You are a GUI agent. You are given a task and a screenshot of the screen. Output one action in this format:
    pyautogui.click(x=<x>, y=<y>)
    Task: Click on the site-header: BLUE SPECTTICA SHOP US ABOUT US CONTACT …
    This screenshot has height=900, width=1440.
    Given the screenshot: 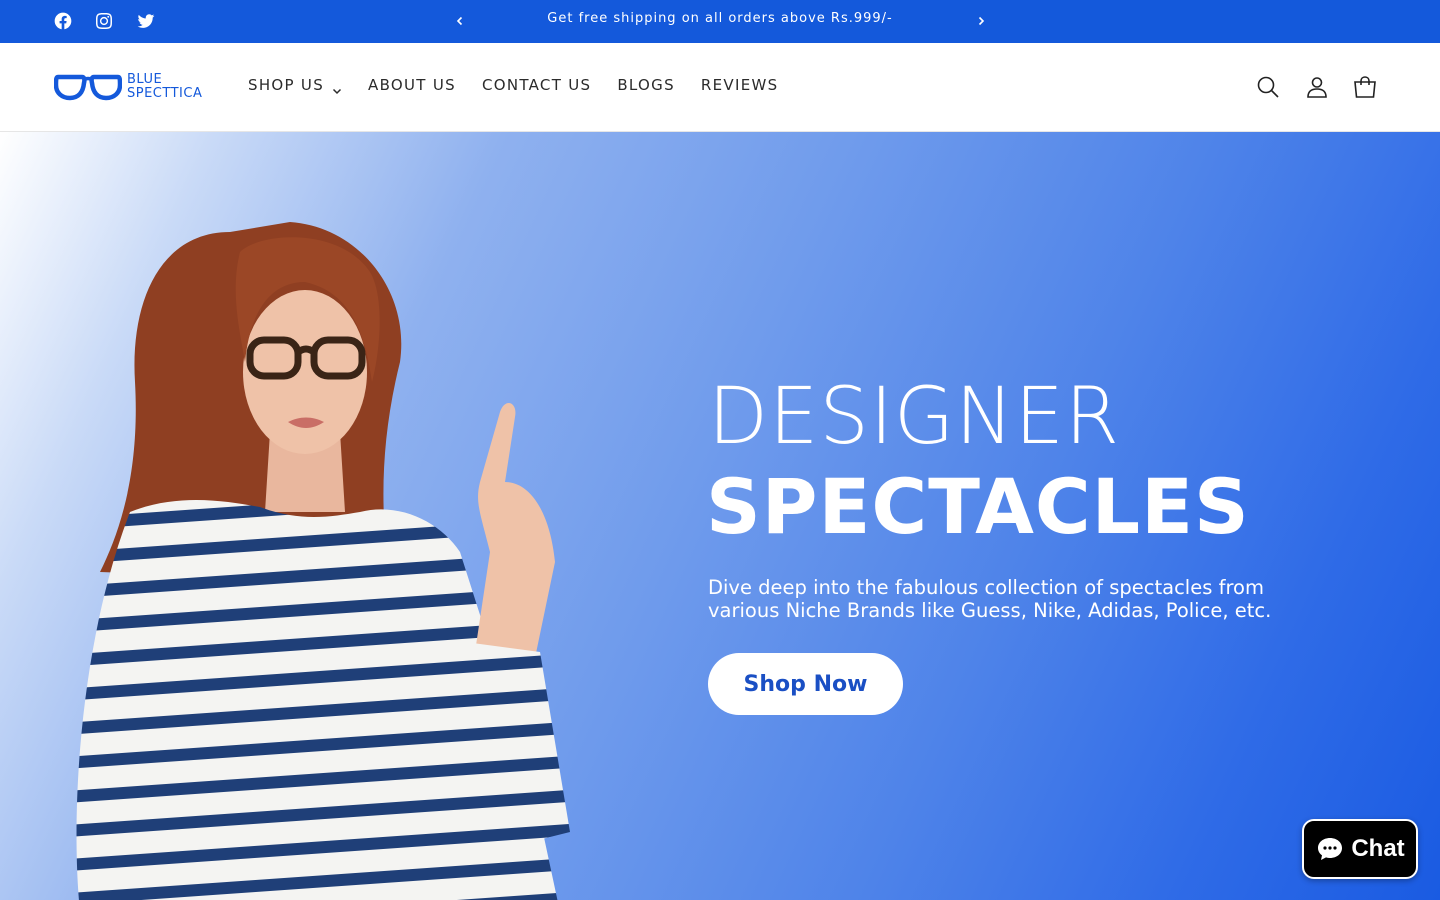 What is the action you would take?
    pyautogui.click(x=720, y=87)
    